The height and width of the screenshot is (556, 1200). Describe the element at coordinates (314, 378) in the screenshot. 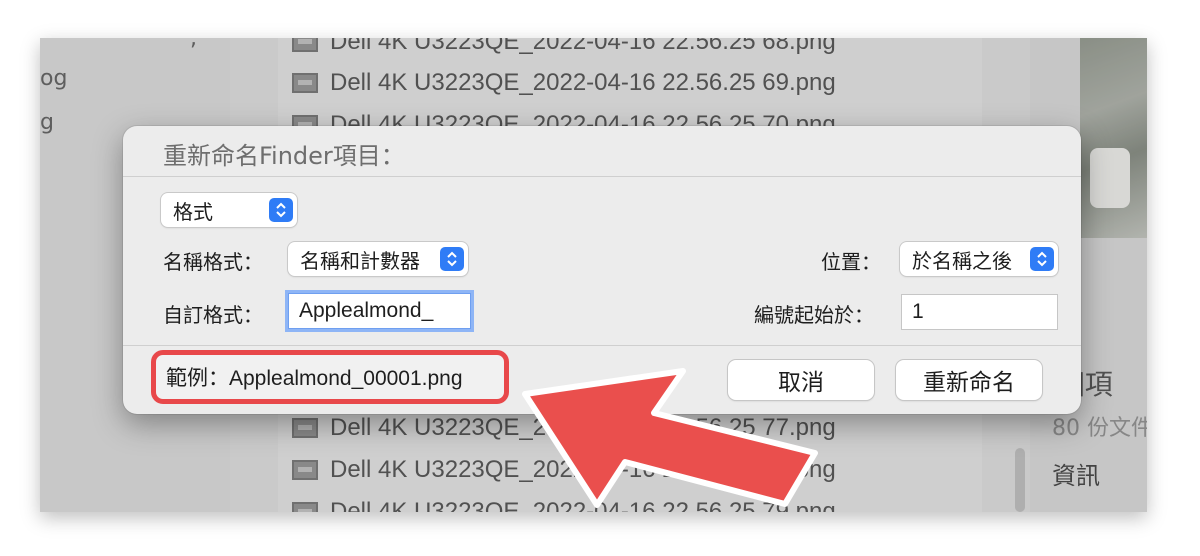

I see `example-preview-text: 範例：Applealmond_00001.png` at that location.